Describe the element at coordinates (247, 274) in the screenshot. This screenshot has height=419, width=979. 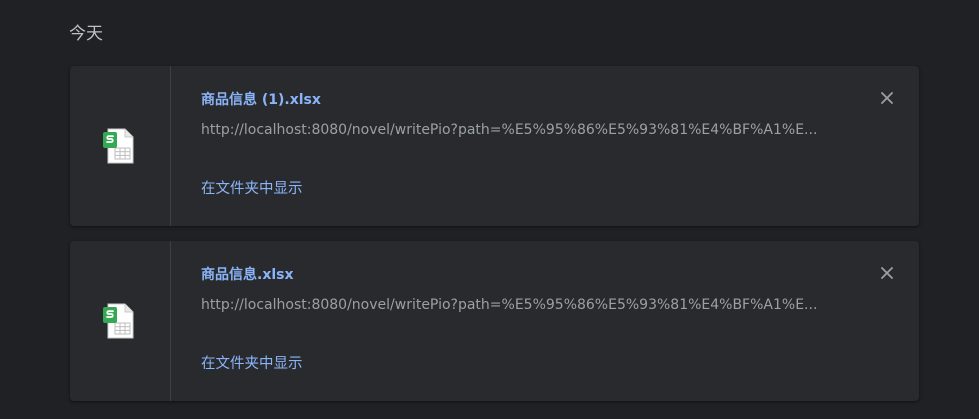
I see `file-name-link: 商品信息.xlsx` at that location.